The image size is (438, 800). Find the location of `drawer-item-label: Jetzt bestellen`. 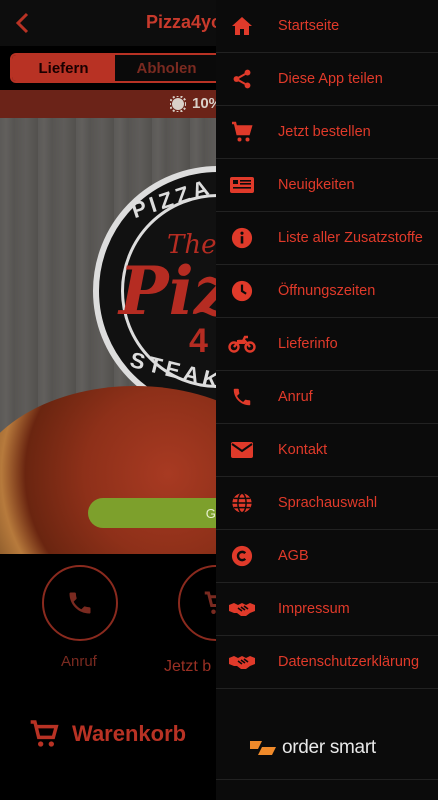

drawer-item-label: Jetzt bestellen is located at coordinates (324, 132).